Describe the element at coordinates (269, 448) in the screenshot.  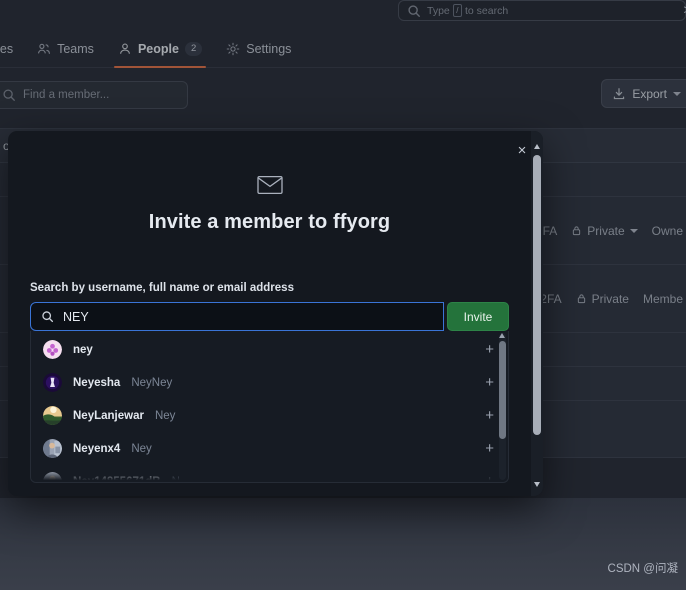
I see `list-item: Neyenx4 Ney +` at that location.